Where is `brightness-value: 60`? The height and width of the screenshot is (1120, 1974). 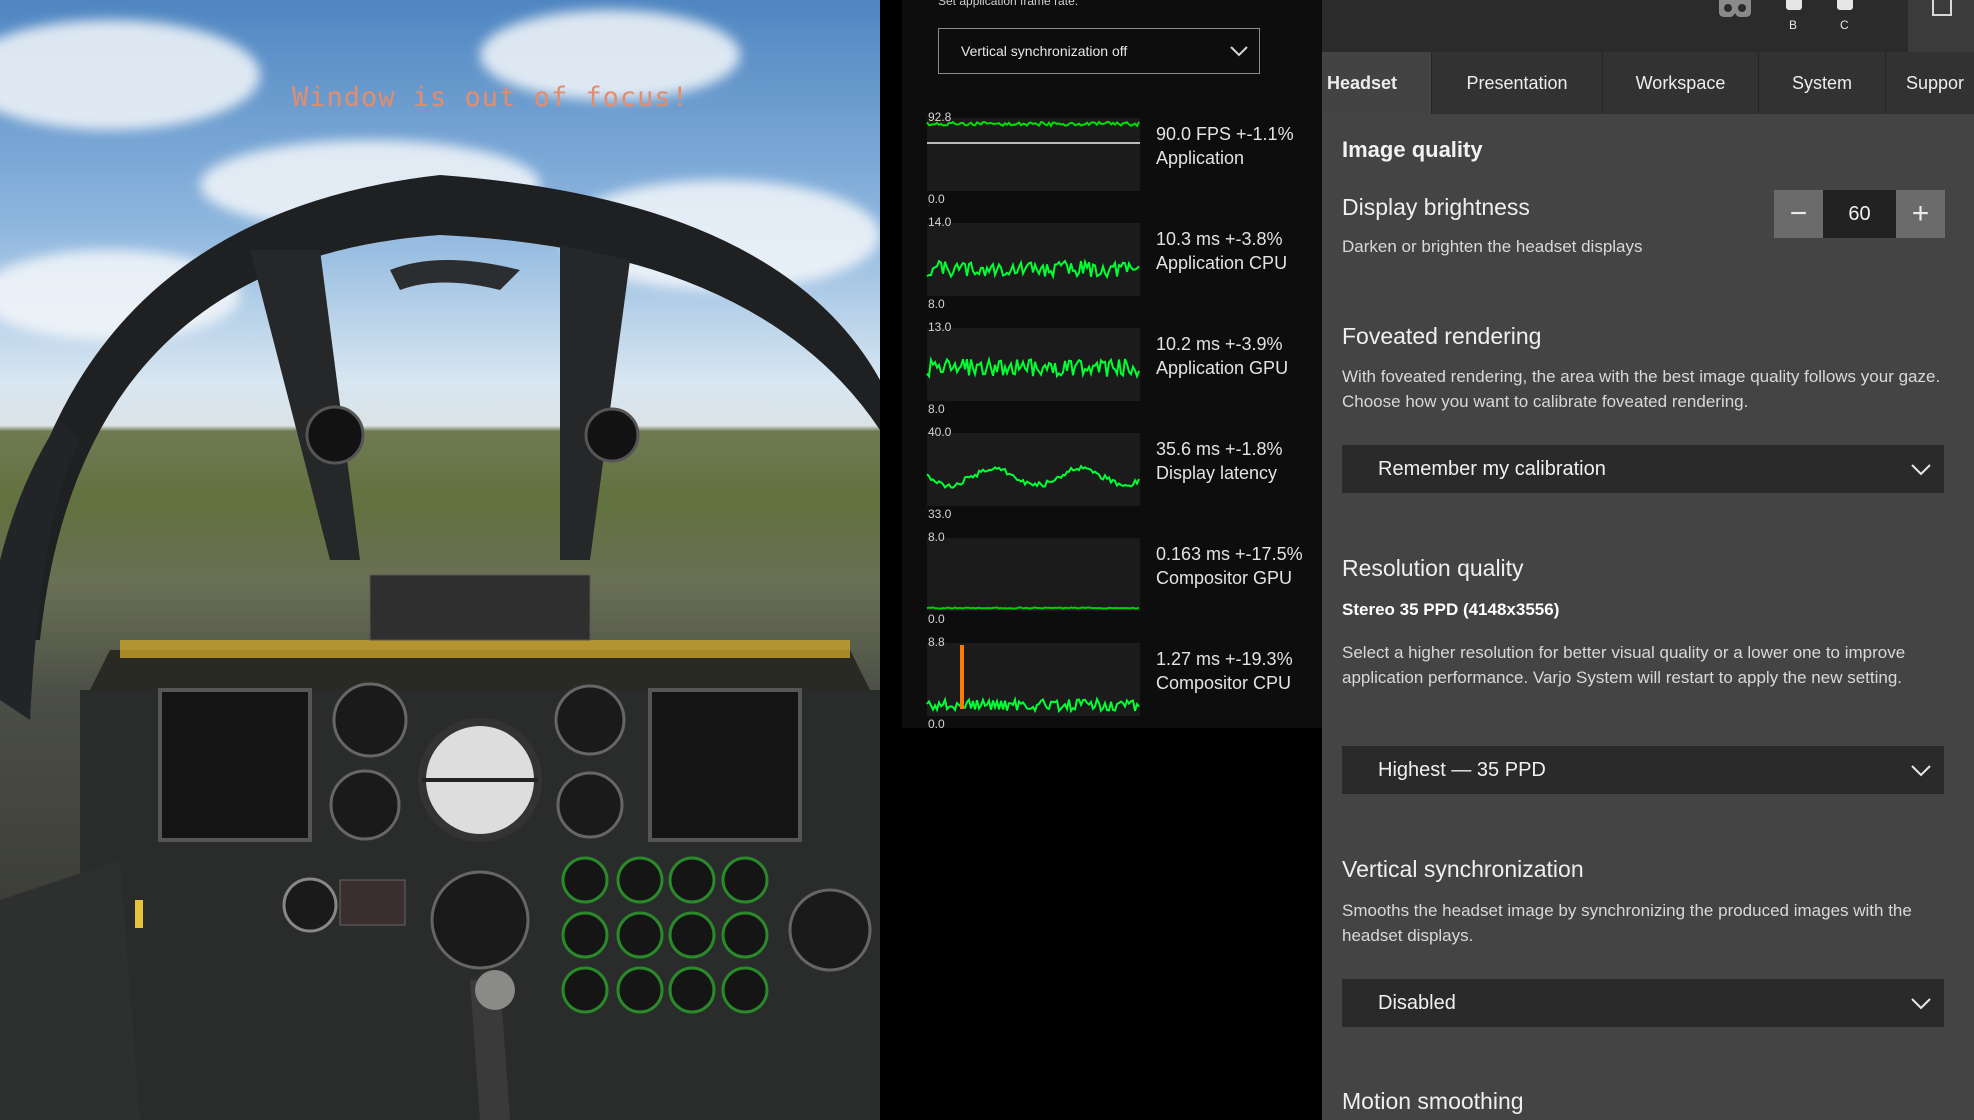 brightness-value: 60 is located at coordinates (1859, 214).